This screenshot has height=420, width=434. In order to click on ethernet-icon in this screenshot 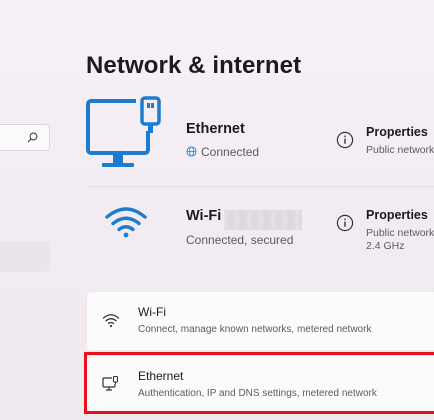, I will do `click(110, 383)`.